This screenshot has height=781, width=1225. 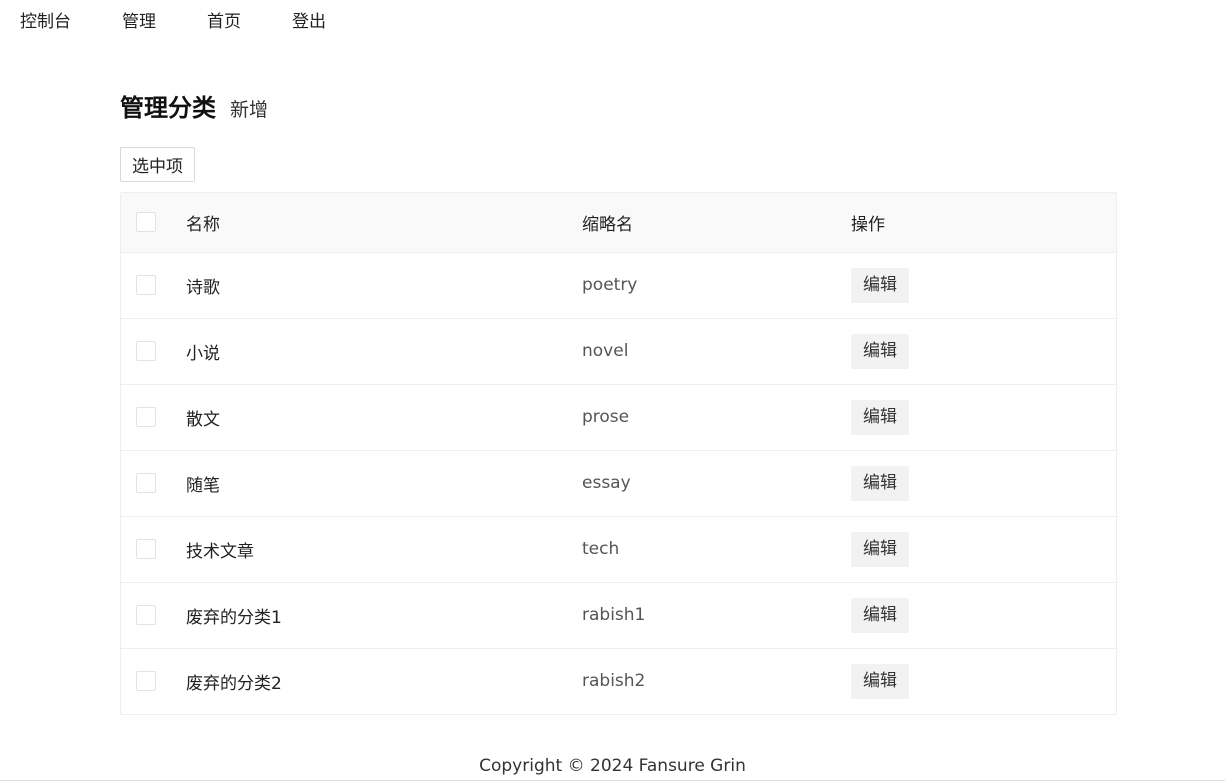 I want to click on nav-item-home: 首页, so click(x=224, y=22).